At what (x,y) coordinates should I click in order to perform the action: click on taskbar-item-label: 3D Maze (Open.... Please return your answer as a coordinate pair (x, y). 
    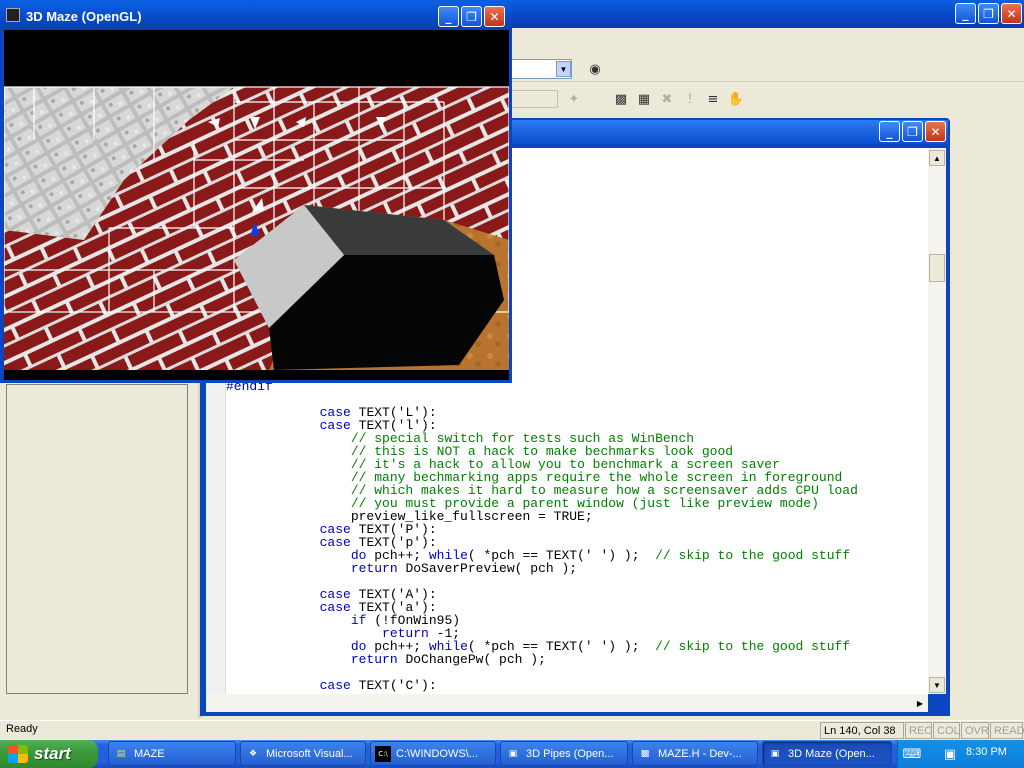
    Looking at the image, I should click on (831, 753).